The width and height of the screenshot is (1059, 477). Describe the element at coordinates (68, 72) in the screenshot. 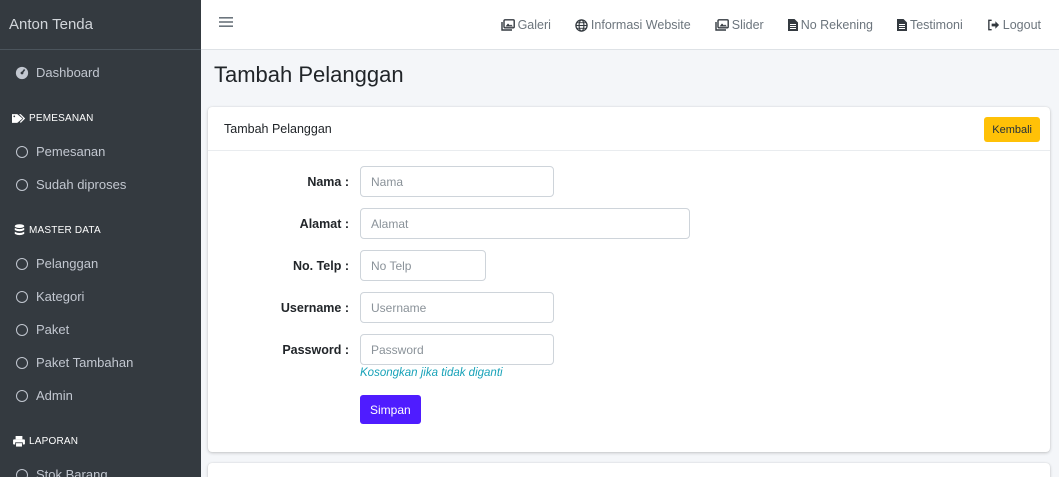

I see `sidebar-item-label: Dashboard` at that location.